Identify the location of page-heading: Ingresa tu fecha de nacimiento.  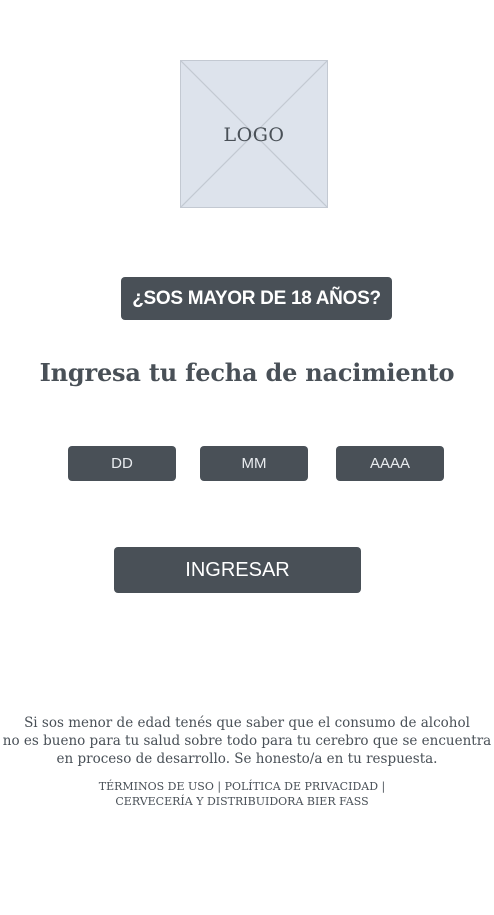
(247, 372).